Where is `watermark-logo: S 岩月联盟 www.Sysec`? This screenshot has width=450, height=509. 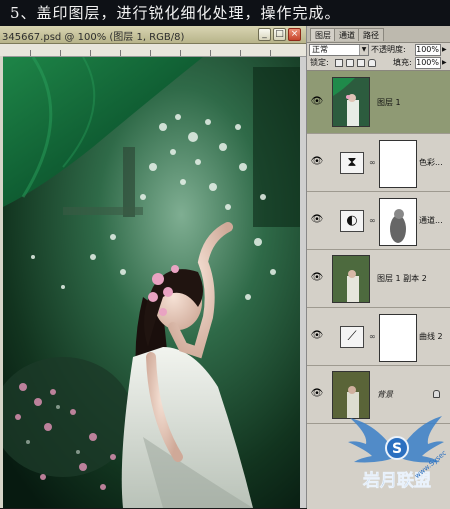
watermark-logo: S 岩月联盟 www.Sysec is located at coordinates (397, 454).